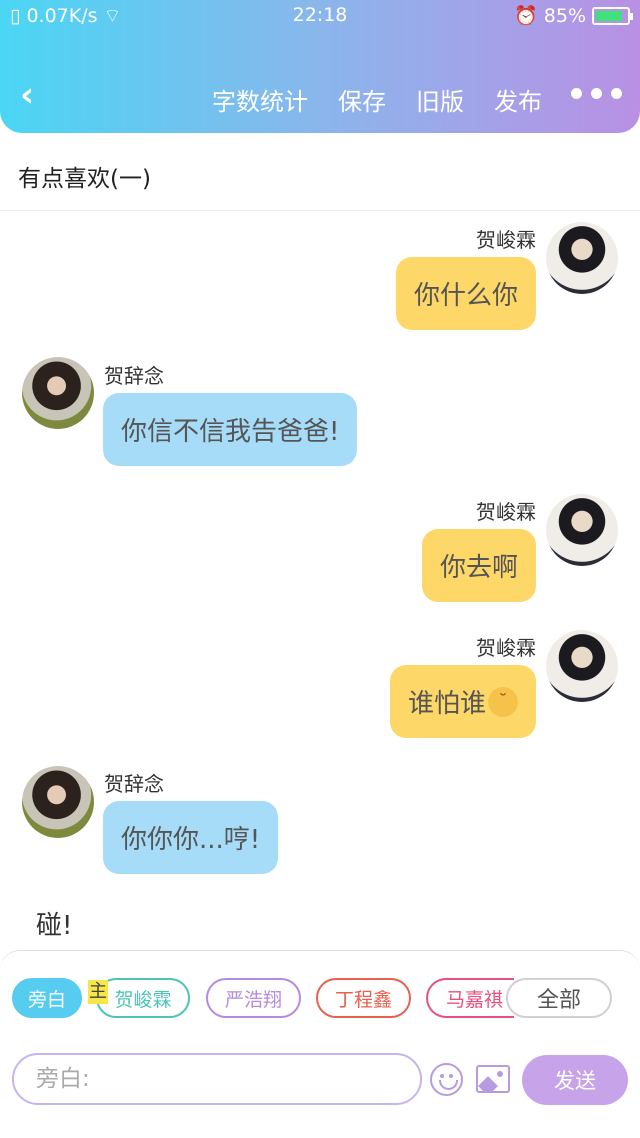  I want to click on message-bubble: 你去啊, so click(478, 565).